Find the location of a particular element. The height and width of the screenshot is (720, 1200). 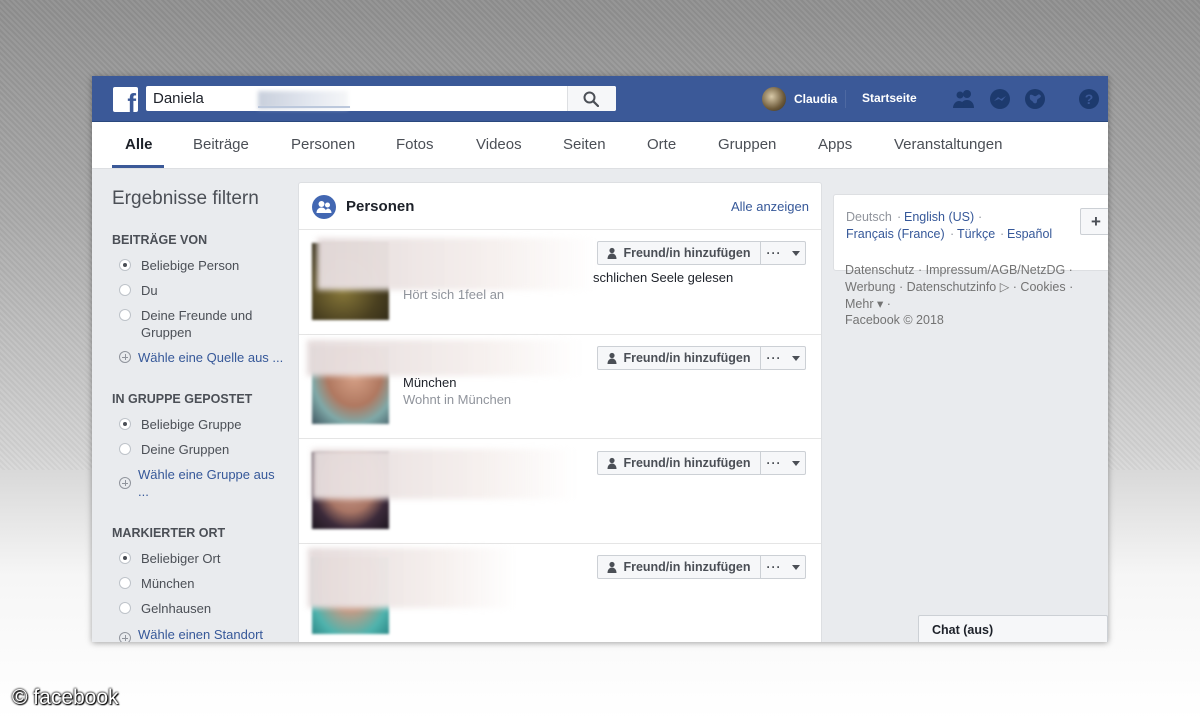

home-link: Startseite is located at coordinates (889, 98).